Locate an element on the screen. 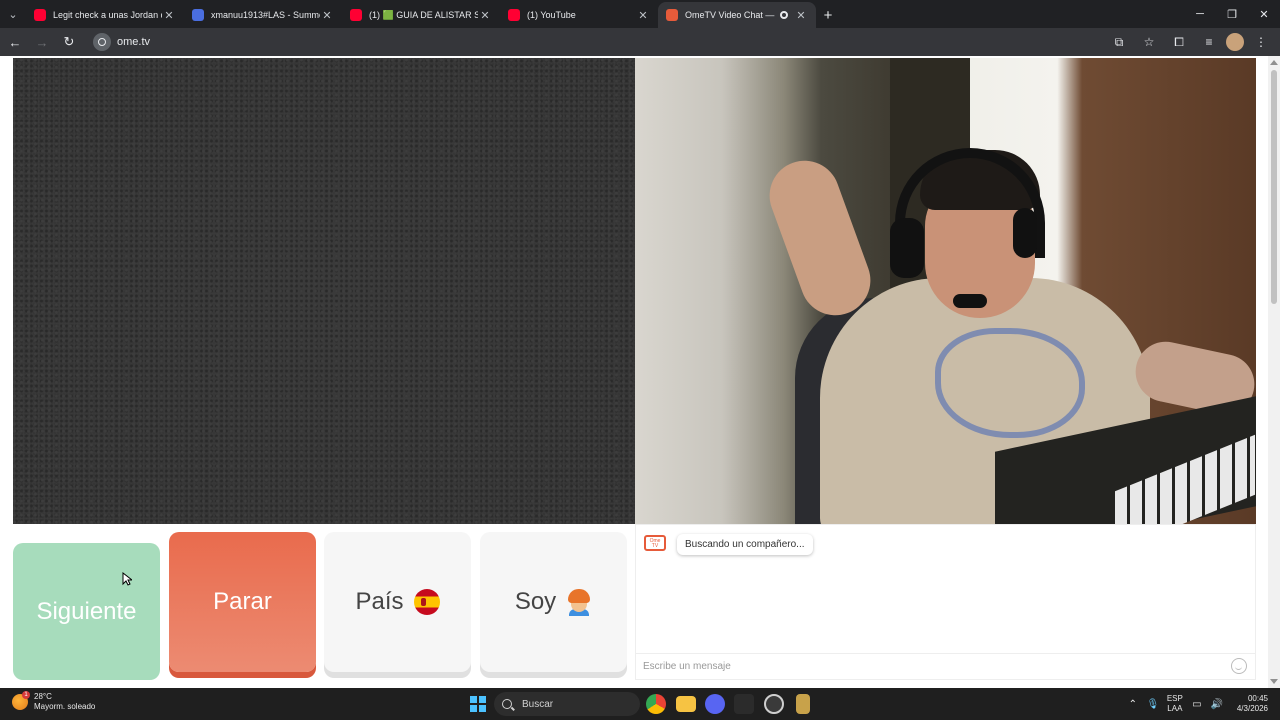 This screenshot has width=1280, height=720. boy-avatar-icon is located at coordinates (579, 602).